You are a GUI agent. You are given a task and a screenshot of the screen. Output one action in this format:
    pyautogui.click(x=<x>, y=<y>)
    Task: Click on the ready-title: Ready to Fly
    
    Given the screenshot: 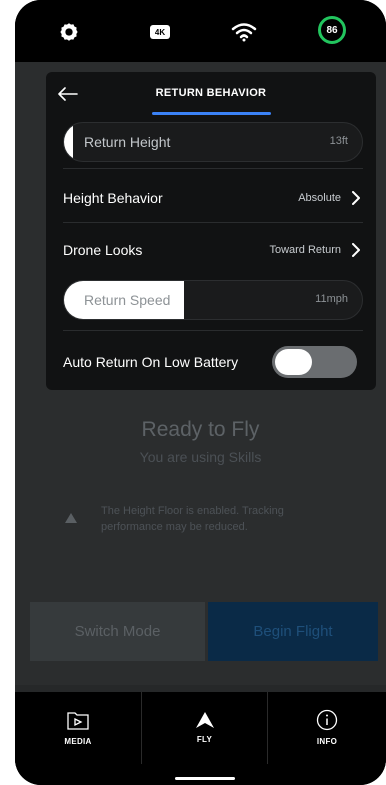 What is the action you would take?
    pyautogui.click(x=200, y=429)
    